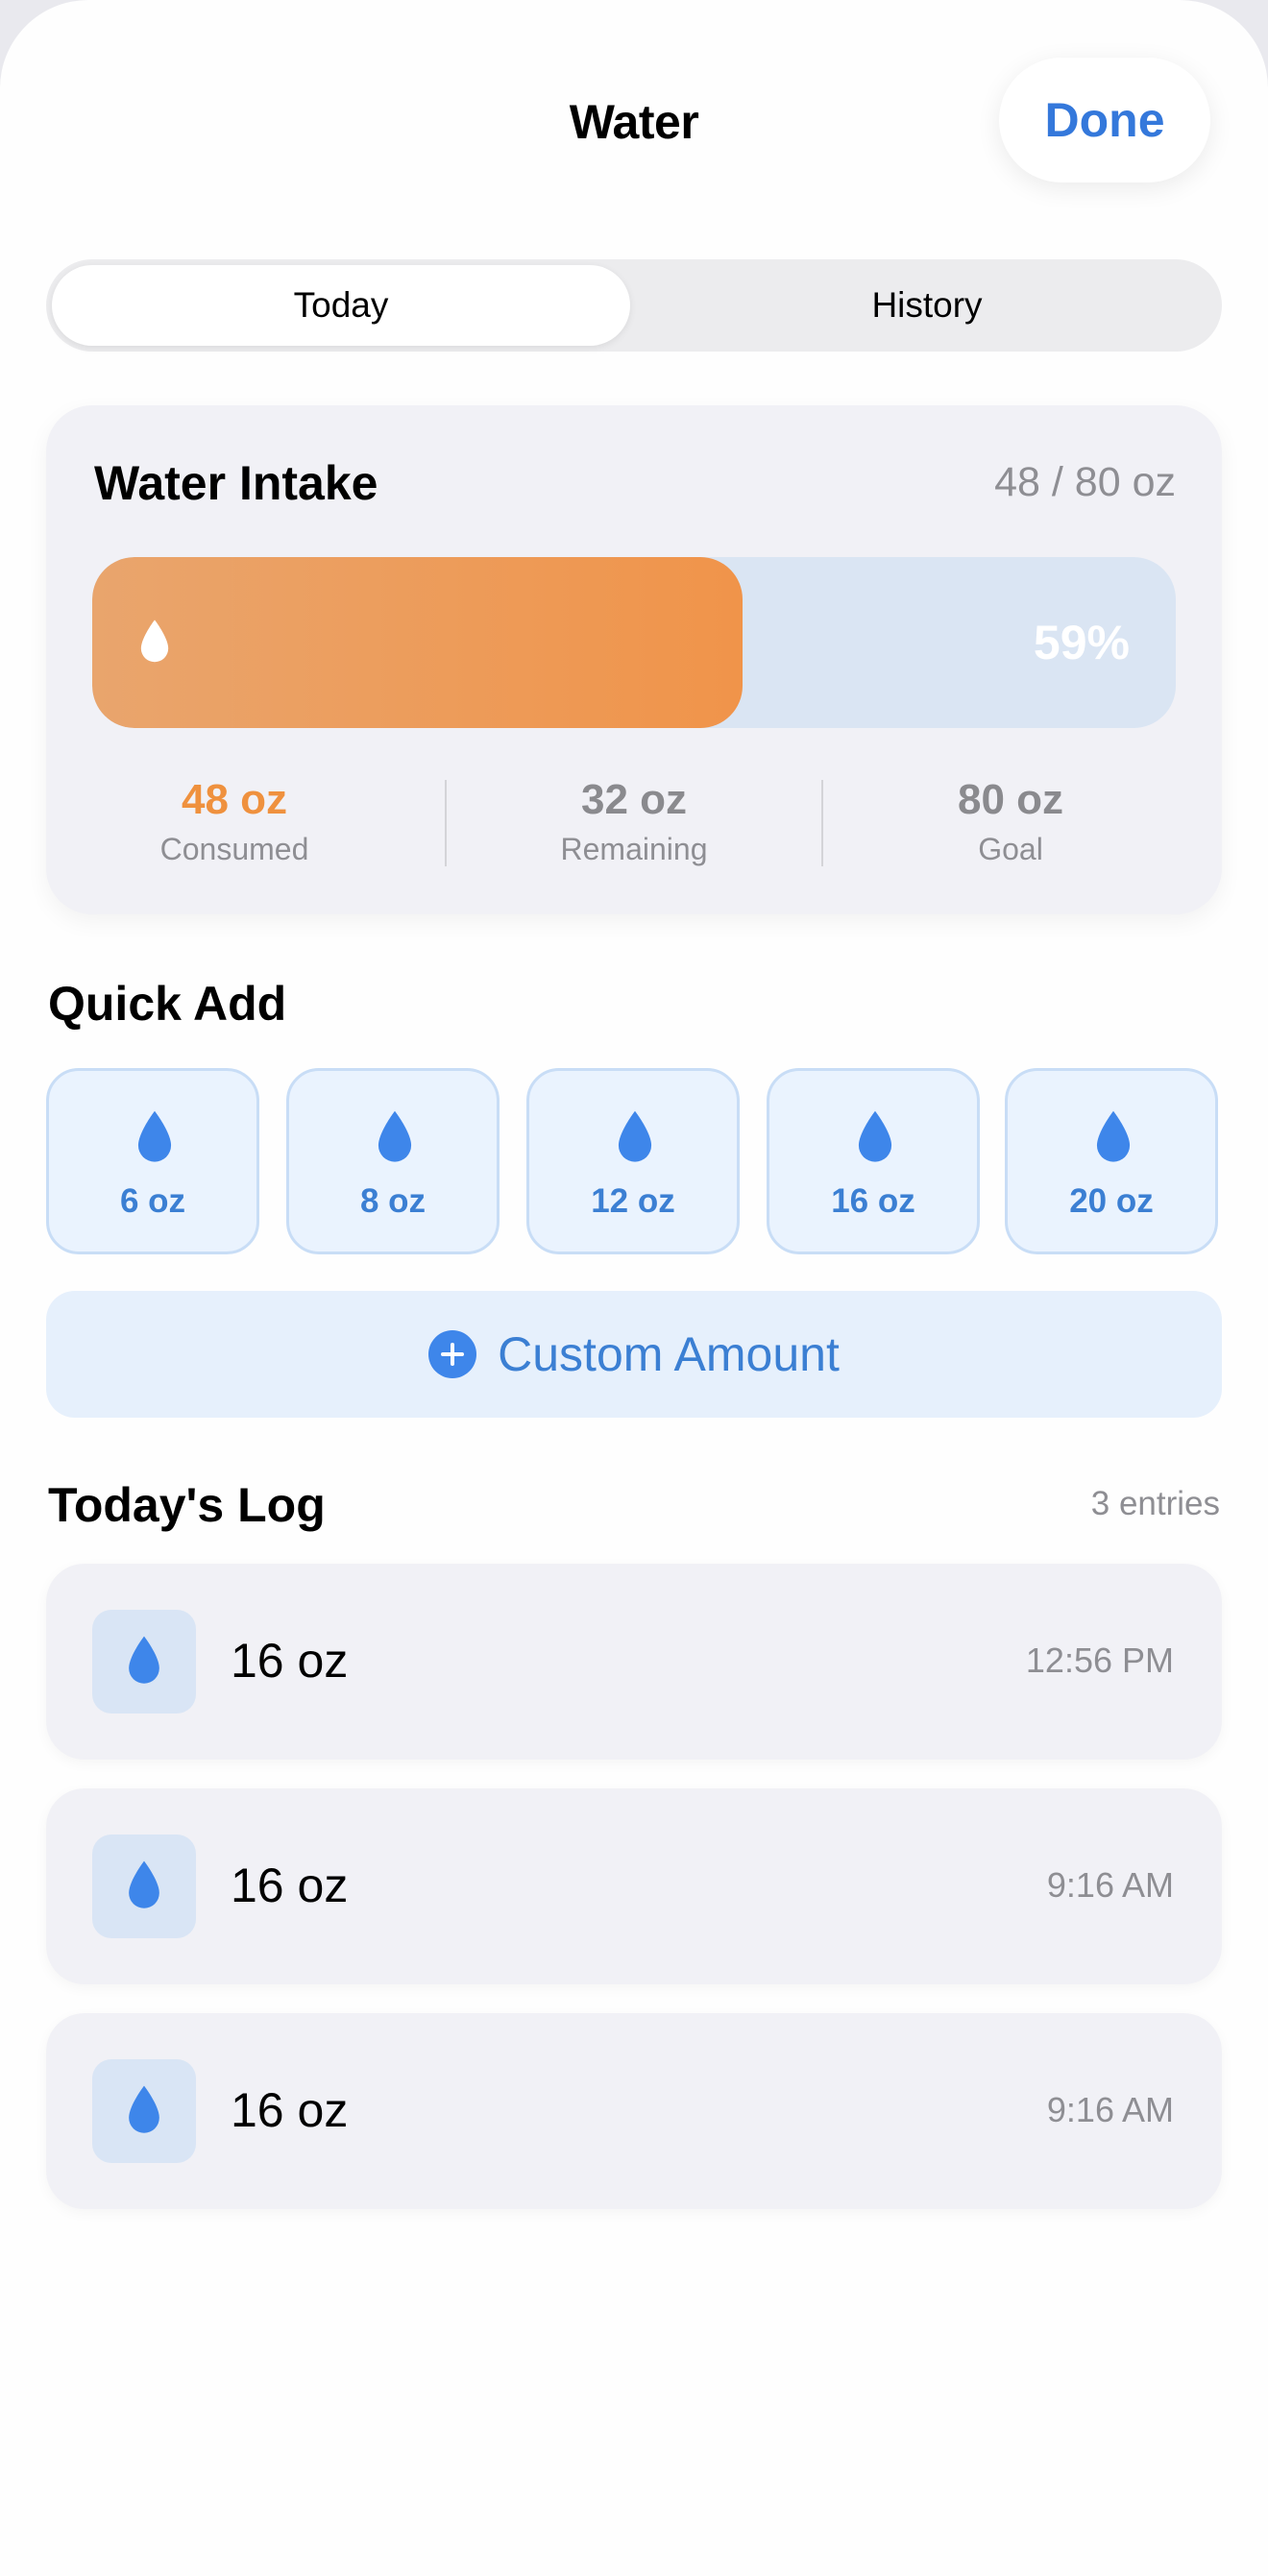 The image size is (1268, 2576). I want to click on custom-amount-button: Custom Amount, so click(634, 1354).